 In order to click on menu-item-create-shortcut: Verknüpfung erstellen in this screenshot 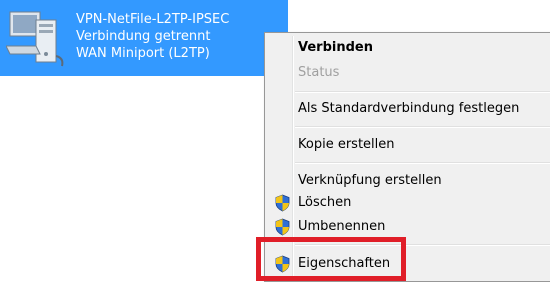, I will do `click(370, 181)`.